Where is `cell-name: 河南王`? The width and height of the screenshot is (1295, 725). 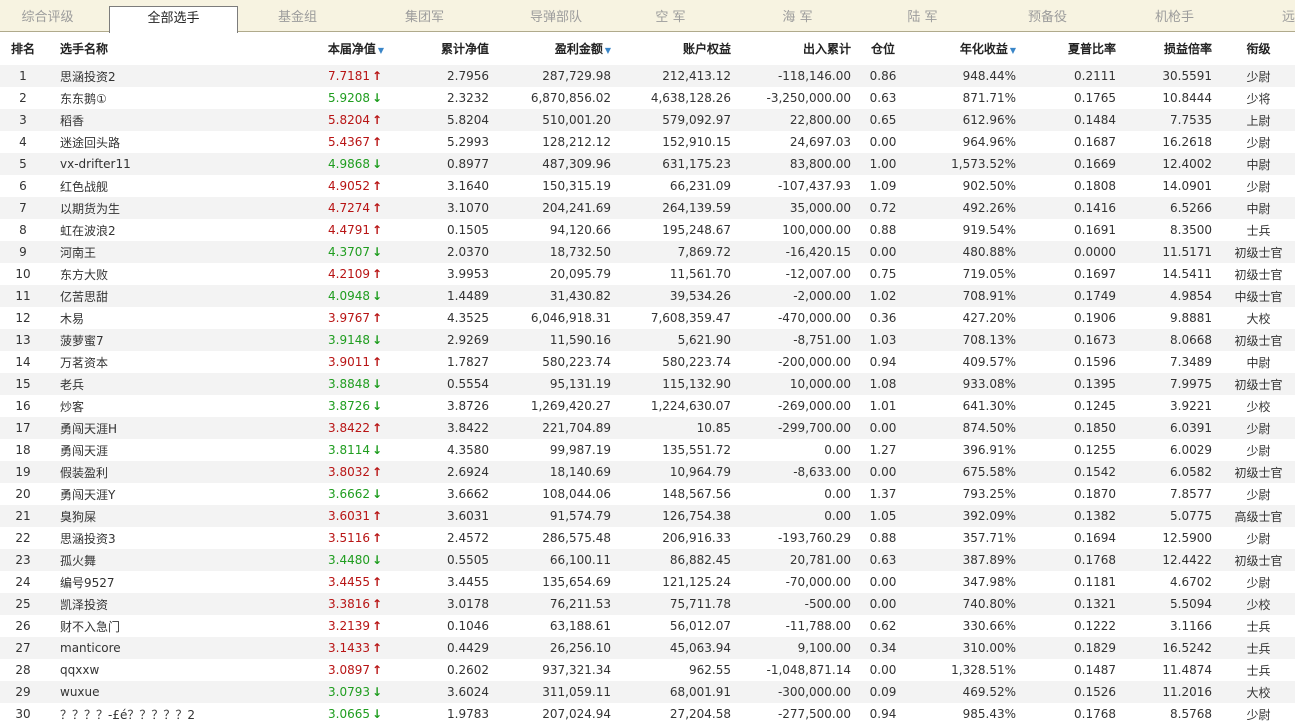 cell-name: 河南王 is located at coordinates (141, 252).